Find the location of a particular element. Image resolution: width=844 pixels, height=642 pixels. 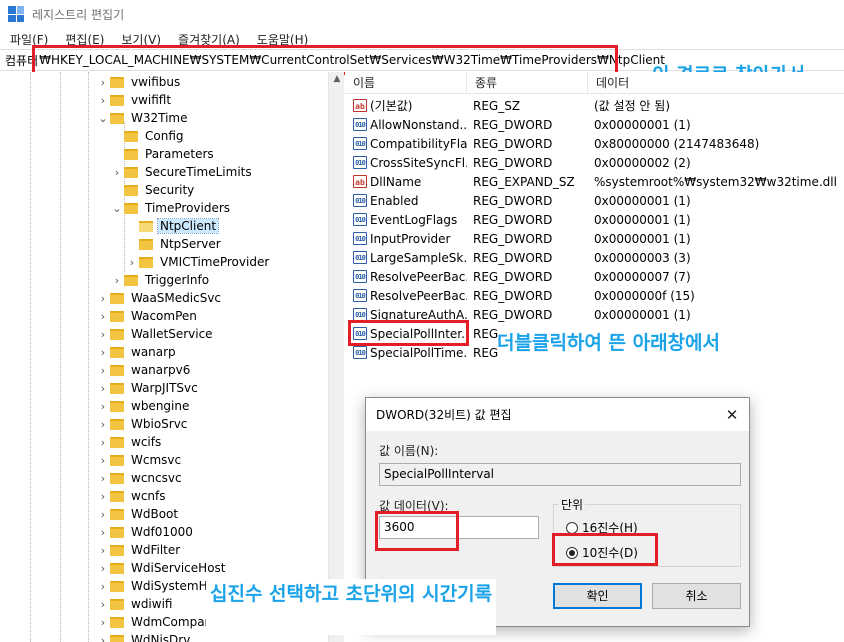

tree-item: › WacomPen is located at coordinates (147, 316).